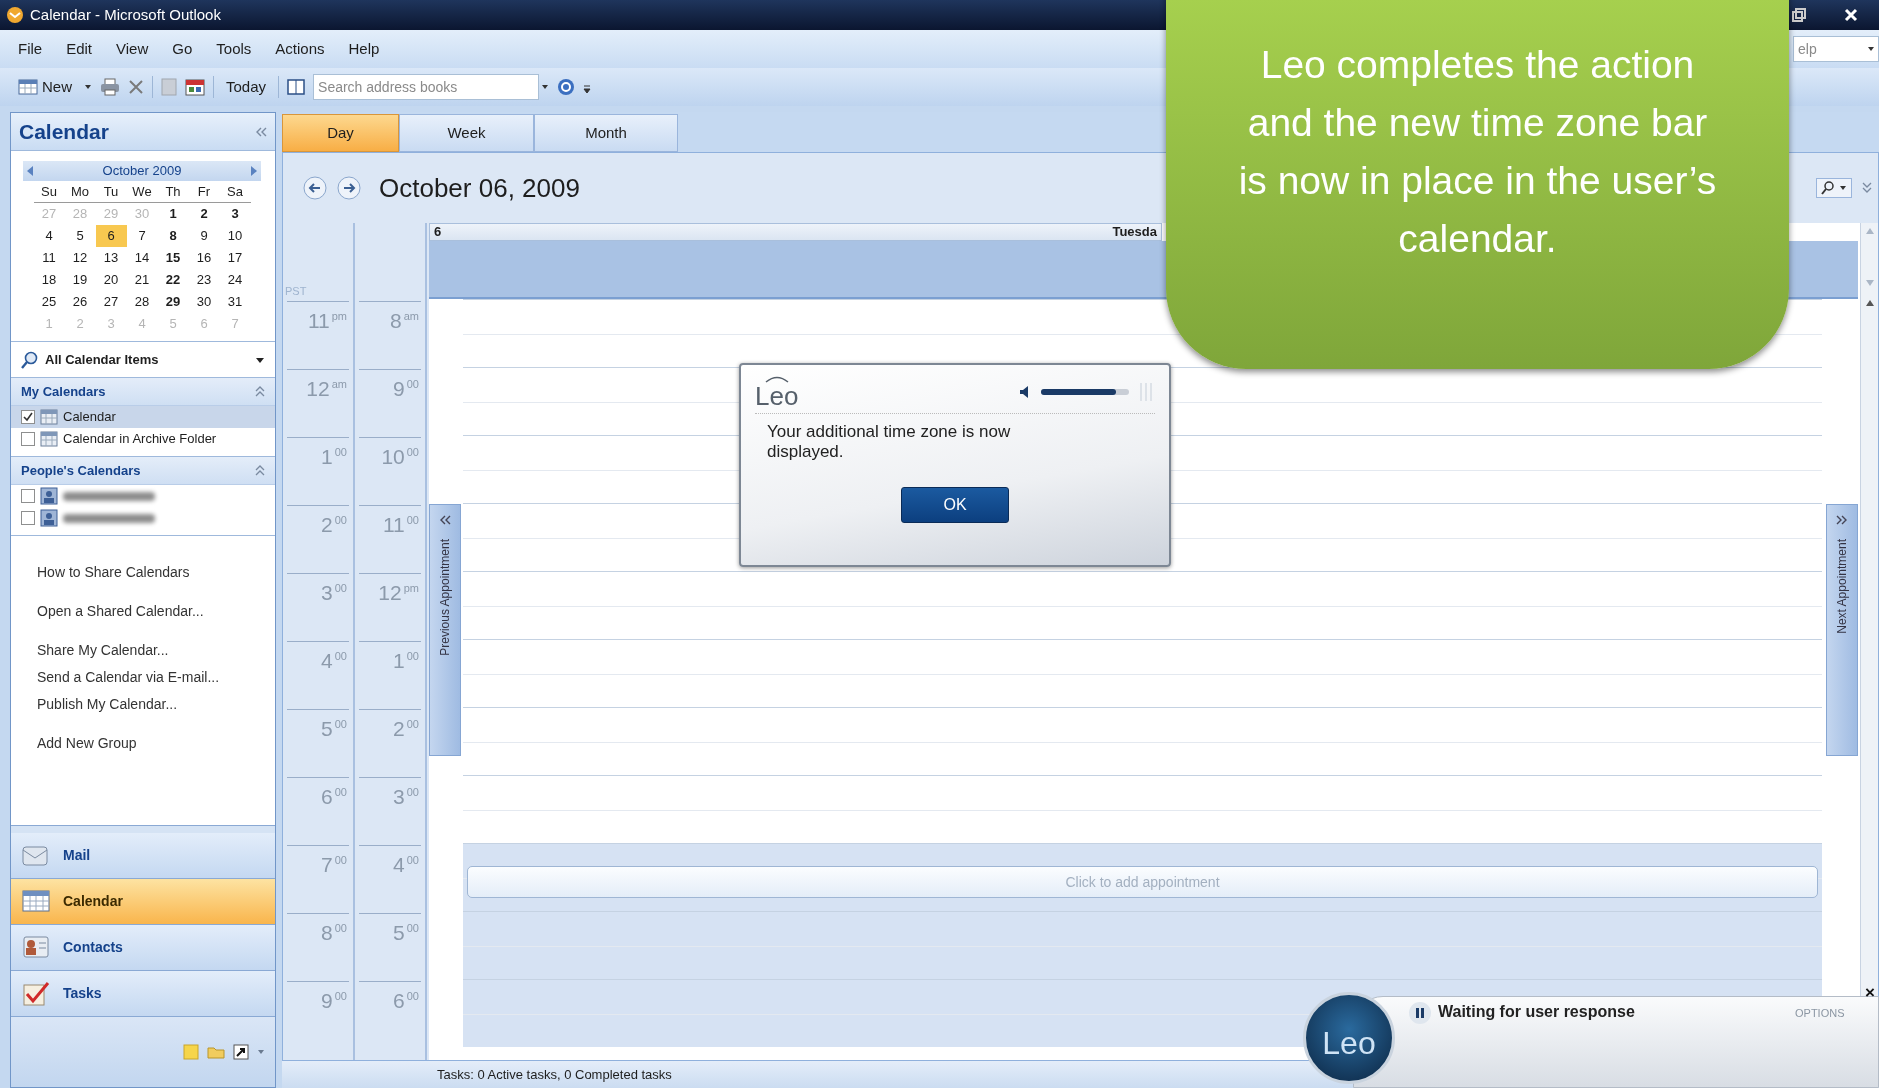 The width and height of the screenshot is (1879, 1088). What do you see at coordinates (235, 258) in the screenshot?
I see `date-cell: 17` at bounding box center [235, 258].